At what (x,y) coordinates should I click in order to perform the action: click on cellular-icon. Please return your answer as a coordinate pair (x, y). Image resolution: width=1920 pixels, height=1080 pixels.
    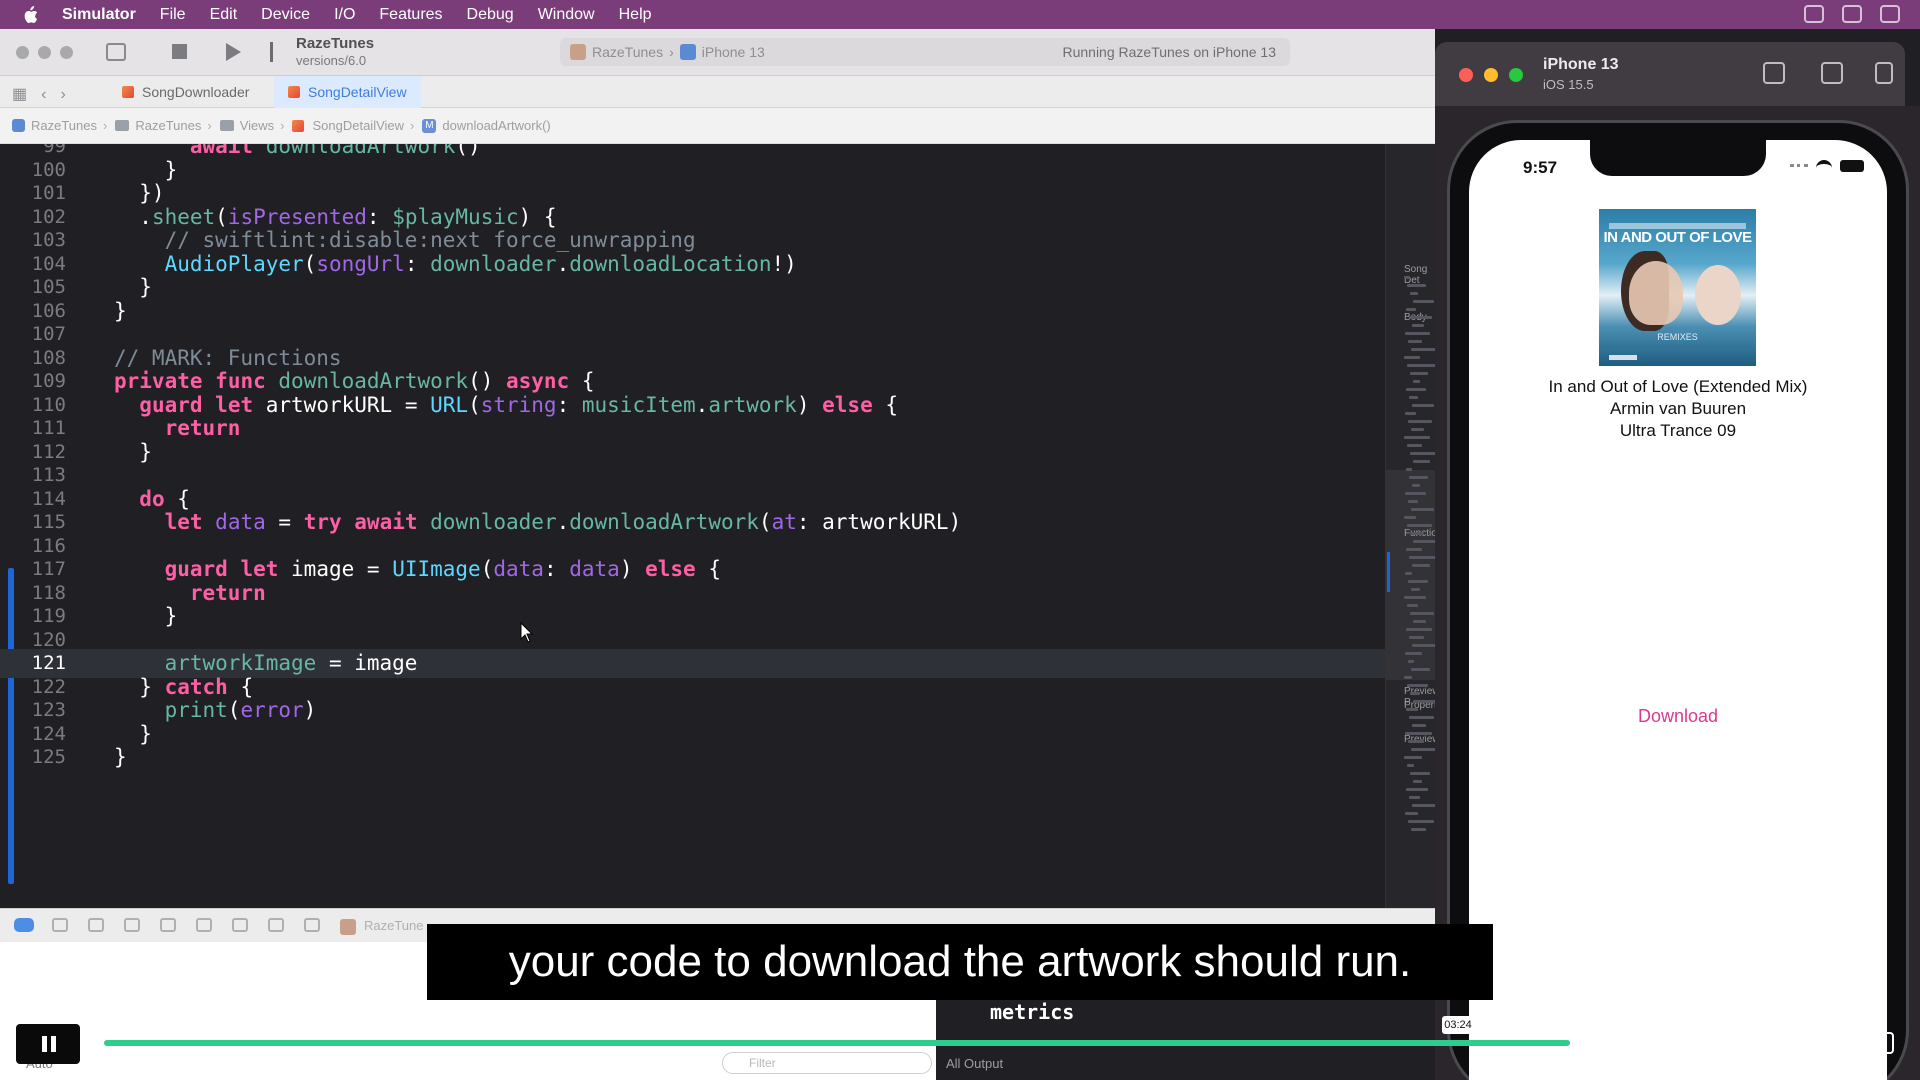
    Looking at the image, I should click on (1799, 166).